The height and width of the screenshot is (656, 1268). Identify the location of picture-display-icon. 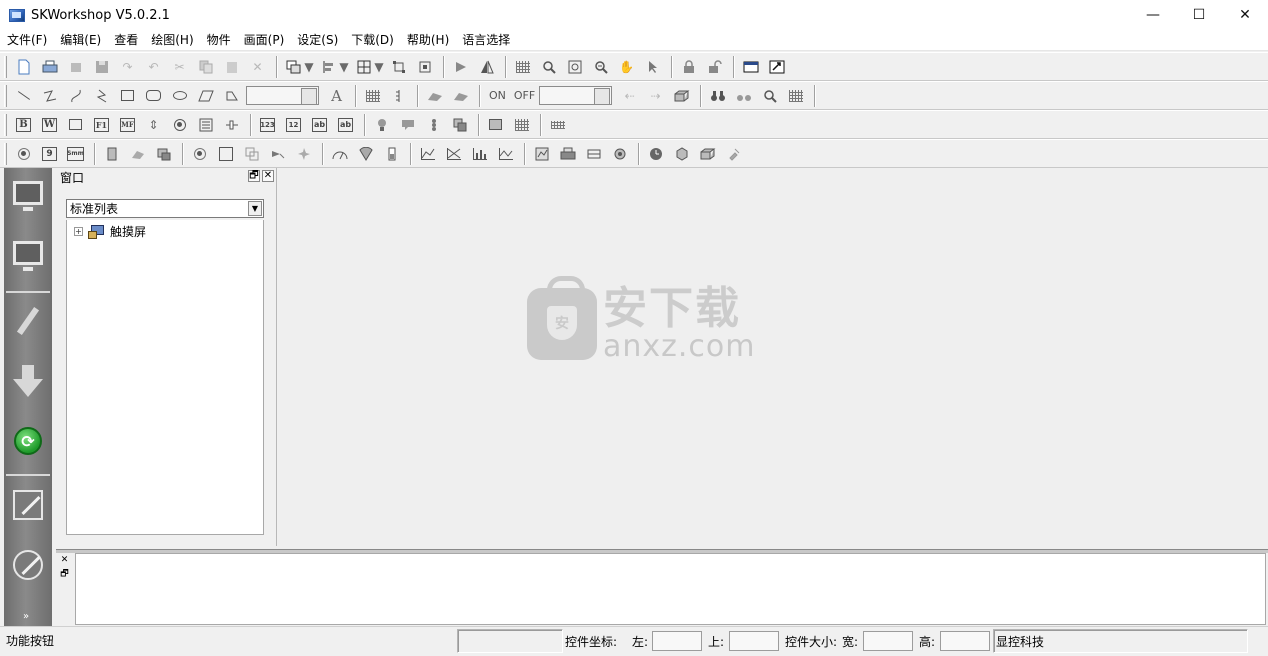
(495, 125).